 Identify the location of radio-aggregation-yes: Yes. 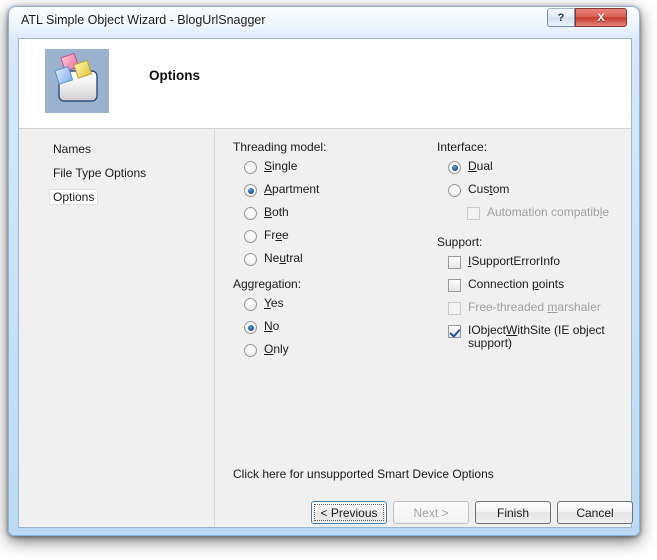
(264, 304).